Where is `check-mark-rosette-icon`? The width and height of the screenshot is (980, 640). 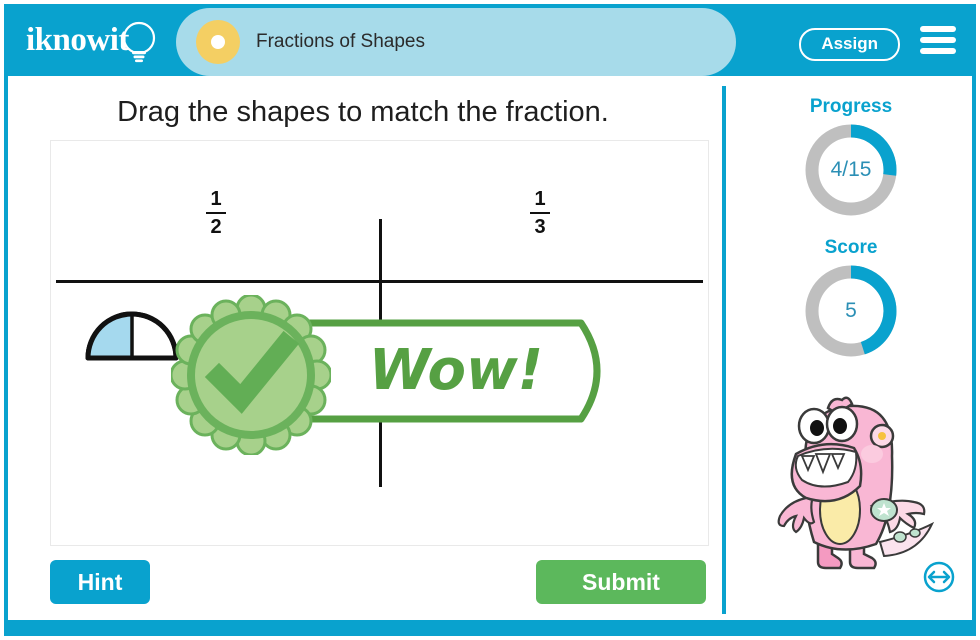
check-mark-rosette-icon is located at coordinates (251, 375).